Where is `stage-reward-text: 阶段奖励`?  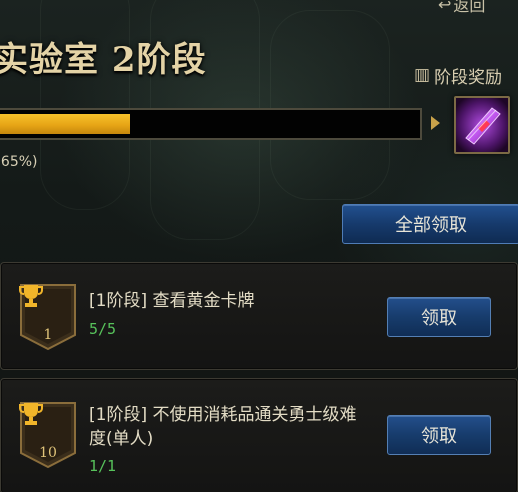 stage-reward-text: 阶段奖励 is located at coordinates (468, 77).